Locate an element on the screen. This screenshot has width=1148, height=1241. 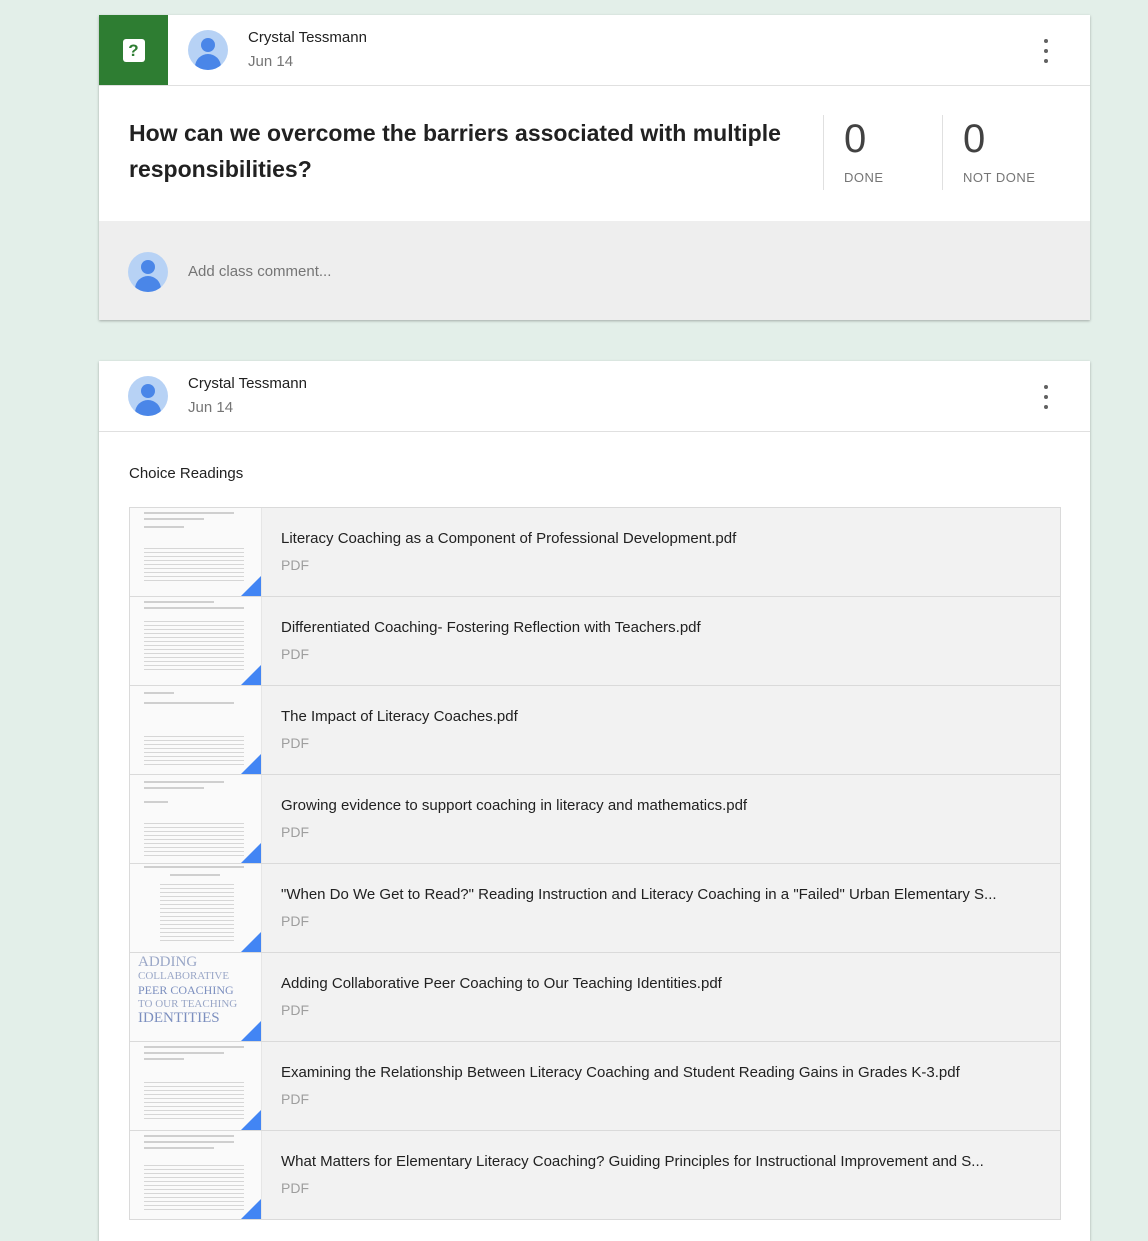
done-count: 0 is located at coordinates (855, 139).